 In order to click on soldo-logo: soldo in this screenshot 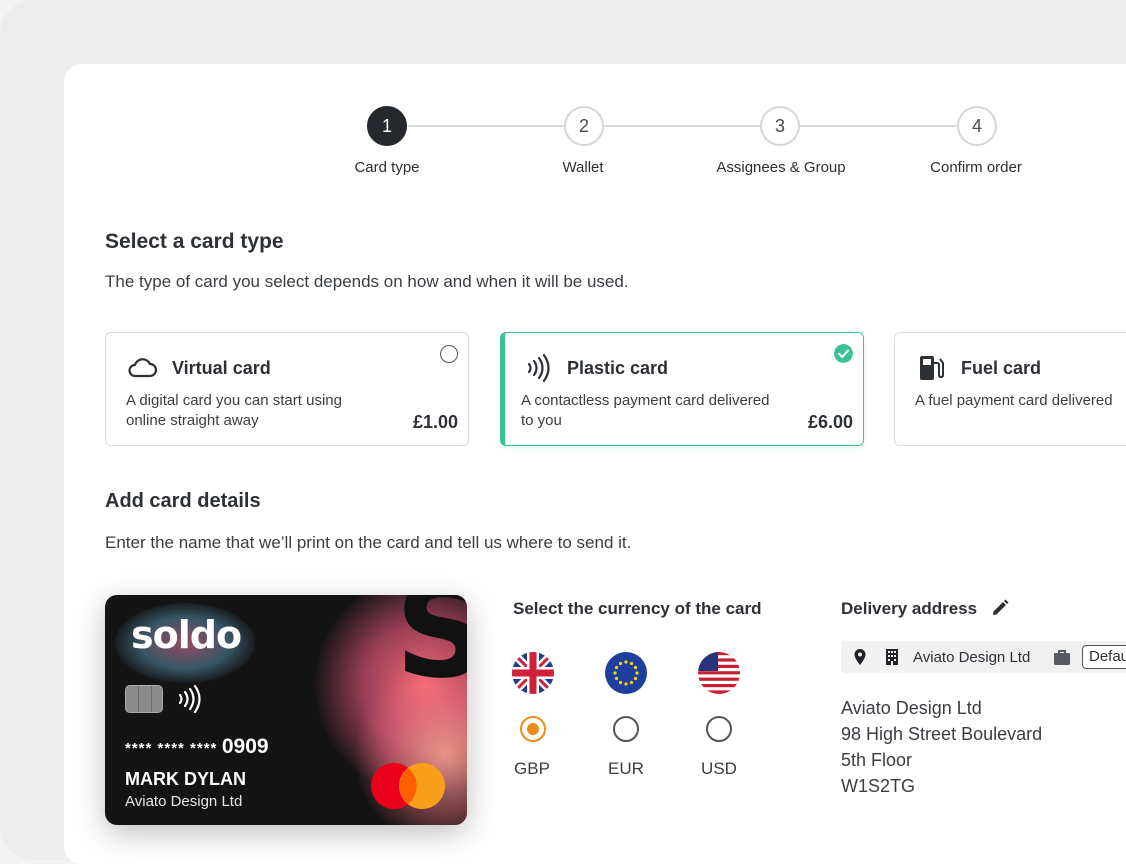, I will do `click(186, 635)`.